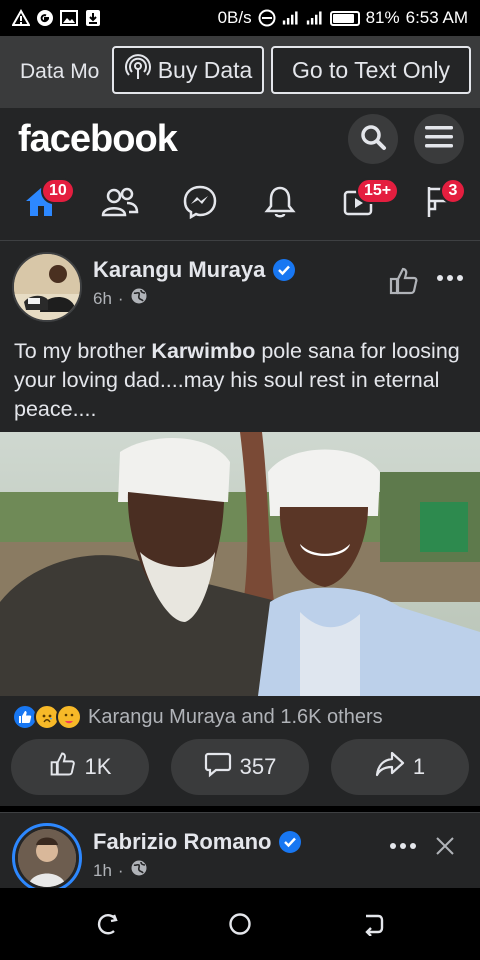 The height and width of the screenshot is (960, 480). I want to click on share-icon, so click(390, 767).